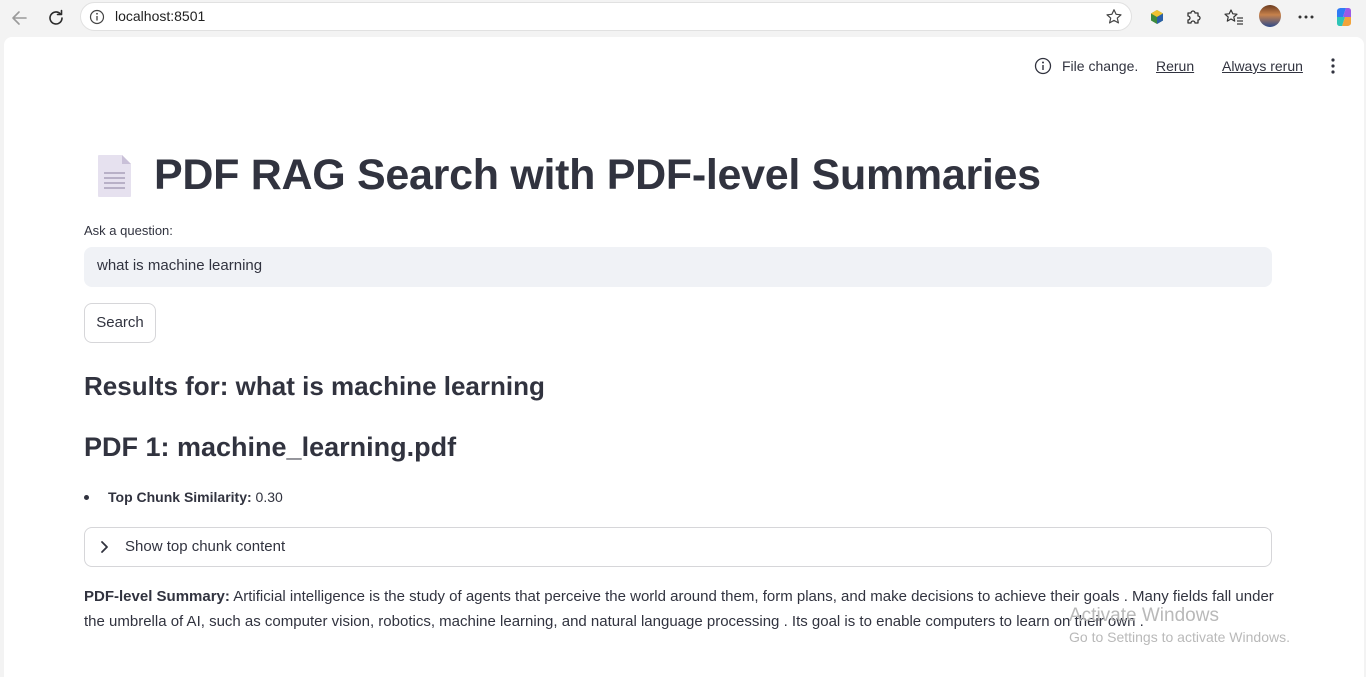 The image size is (1366, 677). What do you see at coordinates (1333, 68) in the screenshot?
I see `kebab-menu-icon` at bounding box center [1333, 68].